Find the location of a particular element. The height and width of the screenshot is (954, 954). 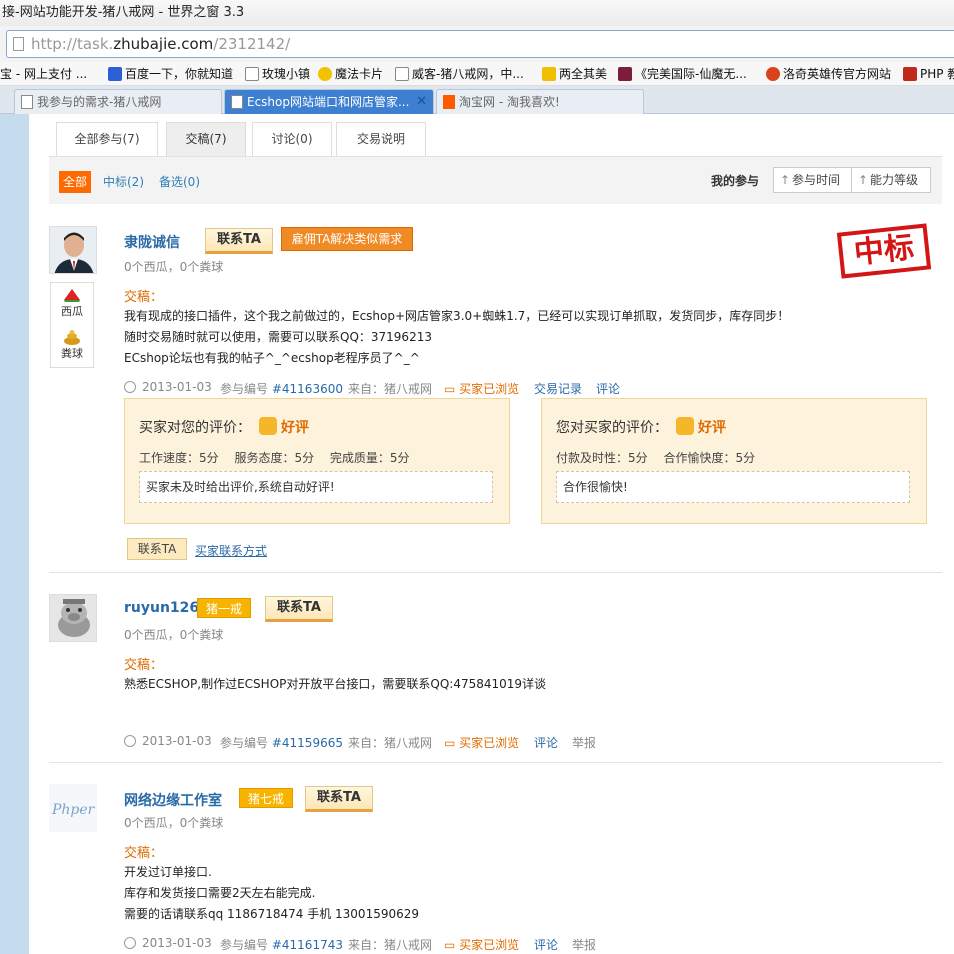

eval-title: 买家对您的评价： 好评 is located at coordinates (224, 427).